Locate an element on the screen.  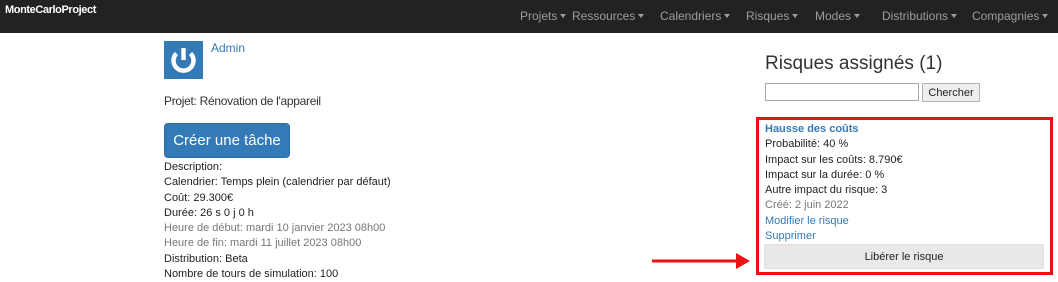
detail-tours: Nombre de tours de simulation: 100 is located at coordinates (251, 274).